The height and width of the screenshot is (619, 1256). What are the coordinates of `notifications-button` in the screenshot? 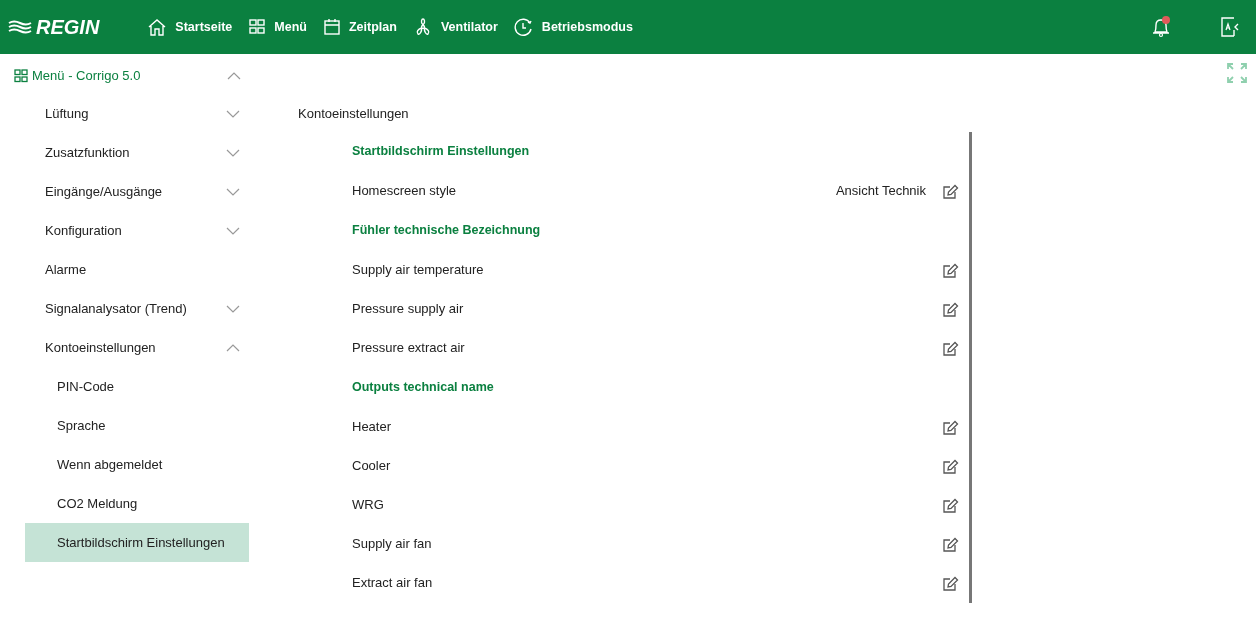 It's located at (1161, 27).